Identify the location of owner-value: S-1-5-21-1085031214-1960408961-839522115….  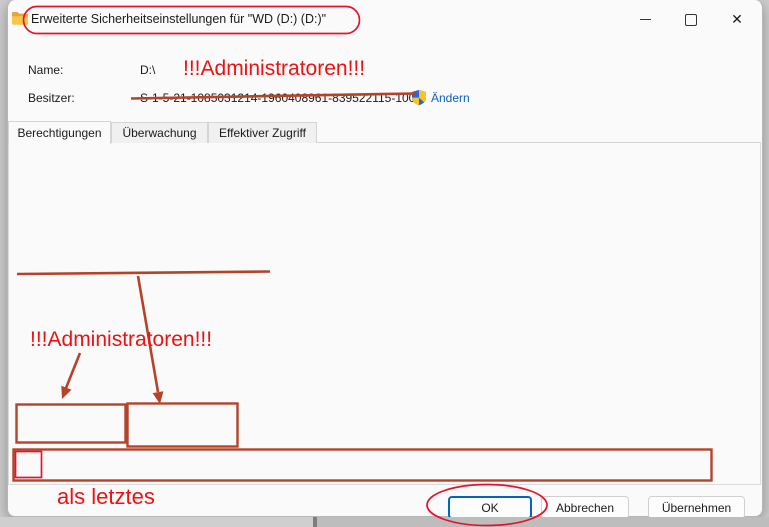
(281, 98).